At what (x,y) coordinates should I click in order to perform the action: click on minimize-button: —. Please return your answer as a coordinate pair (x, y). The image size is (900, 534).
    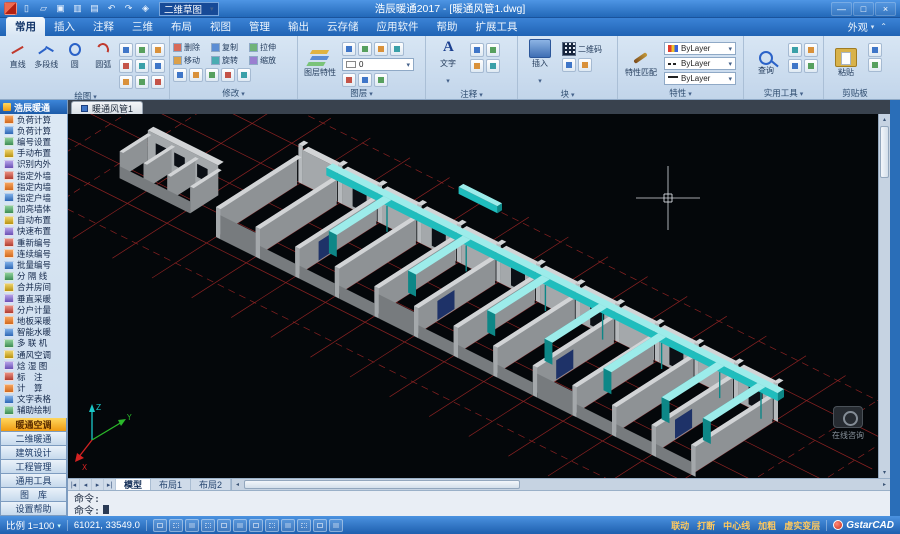
    Looking at the image, I should click on (841, 8).